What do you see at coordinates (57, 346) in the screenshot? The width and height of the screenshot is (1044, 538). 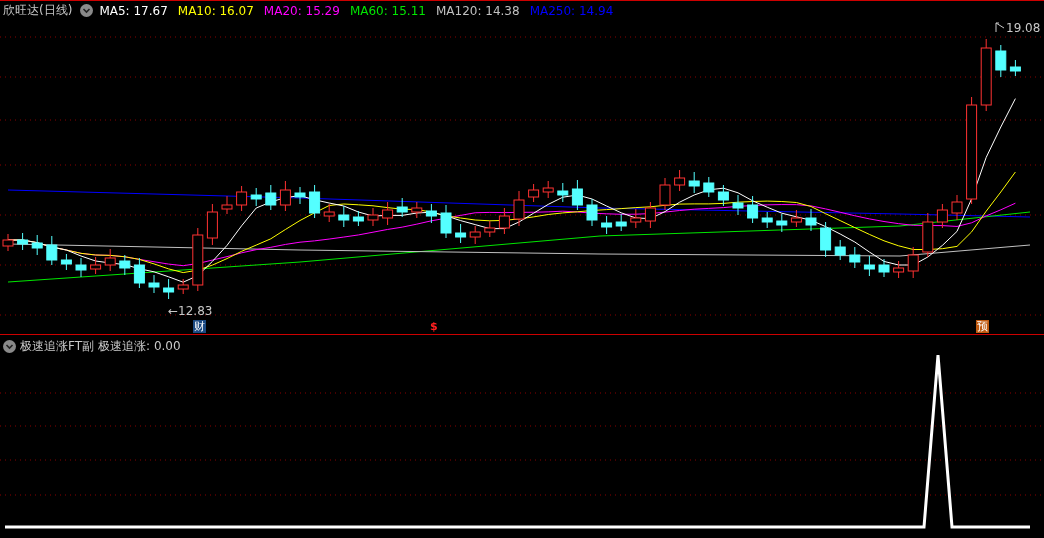 I see `indicator-title: 极速追涨FT副` at bounding box center [57, 346].